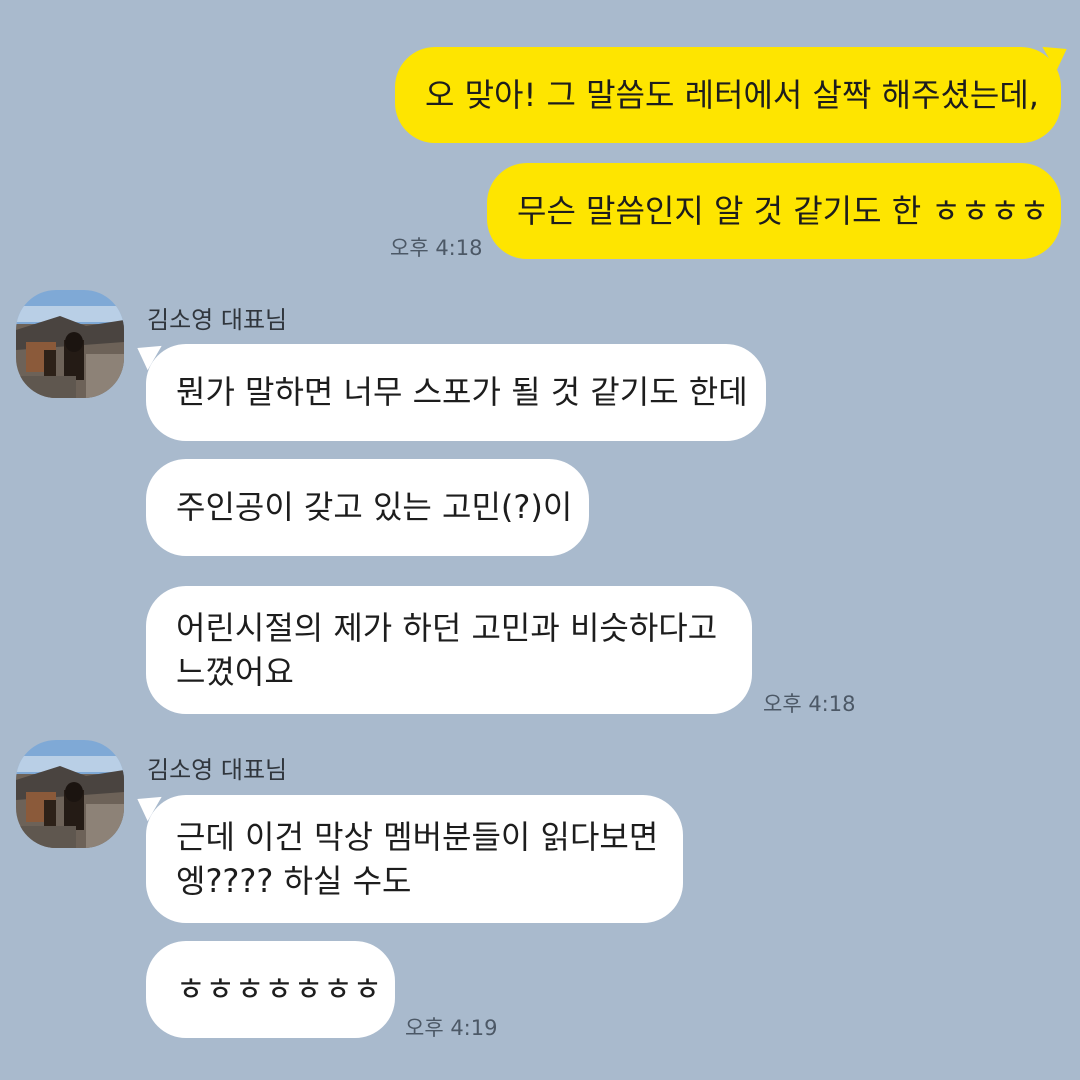  I want to click on message-text: 근데 이건 막상 멤버분들이 읽다보면, so click(417, 837).